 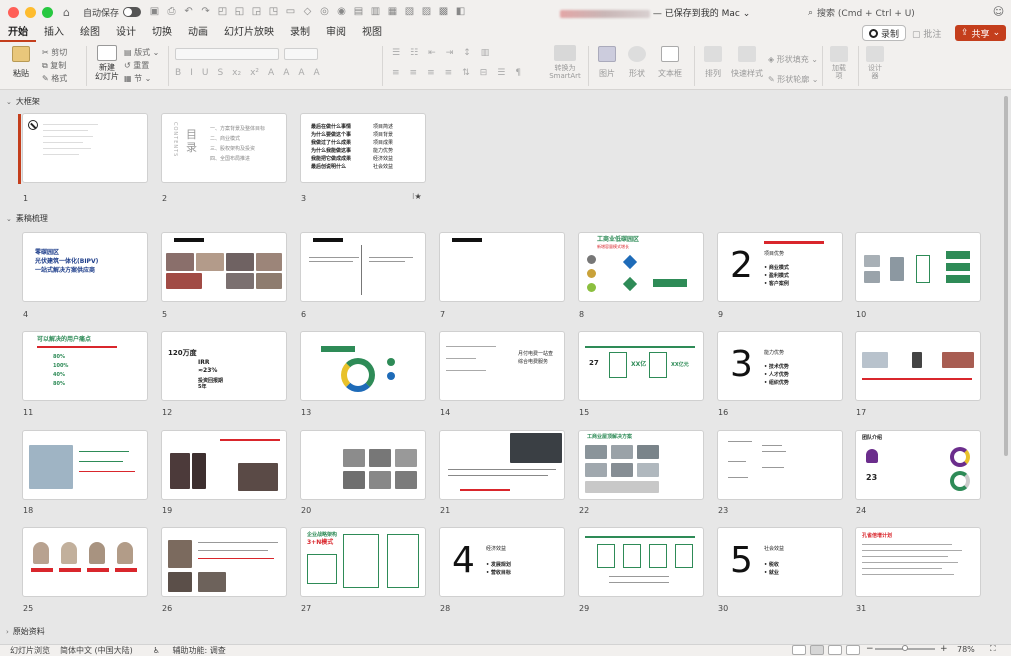 I want to click on convert-smartart-button: 转换为 SmartArt, so click(x=565, y=62).